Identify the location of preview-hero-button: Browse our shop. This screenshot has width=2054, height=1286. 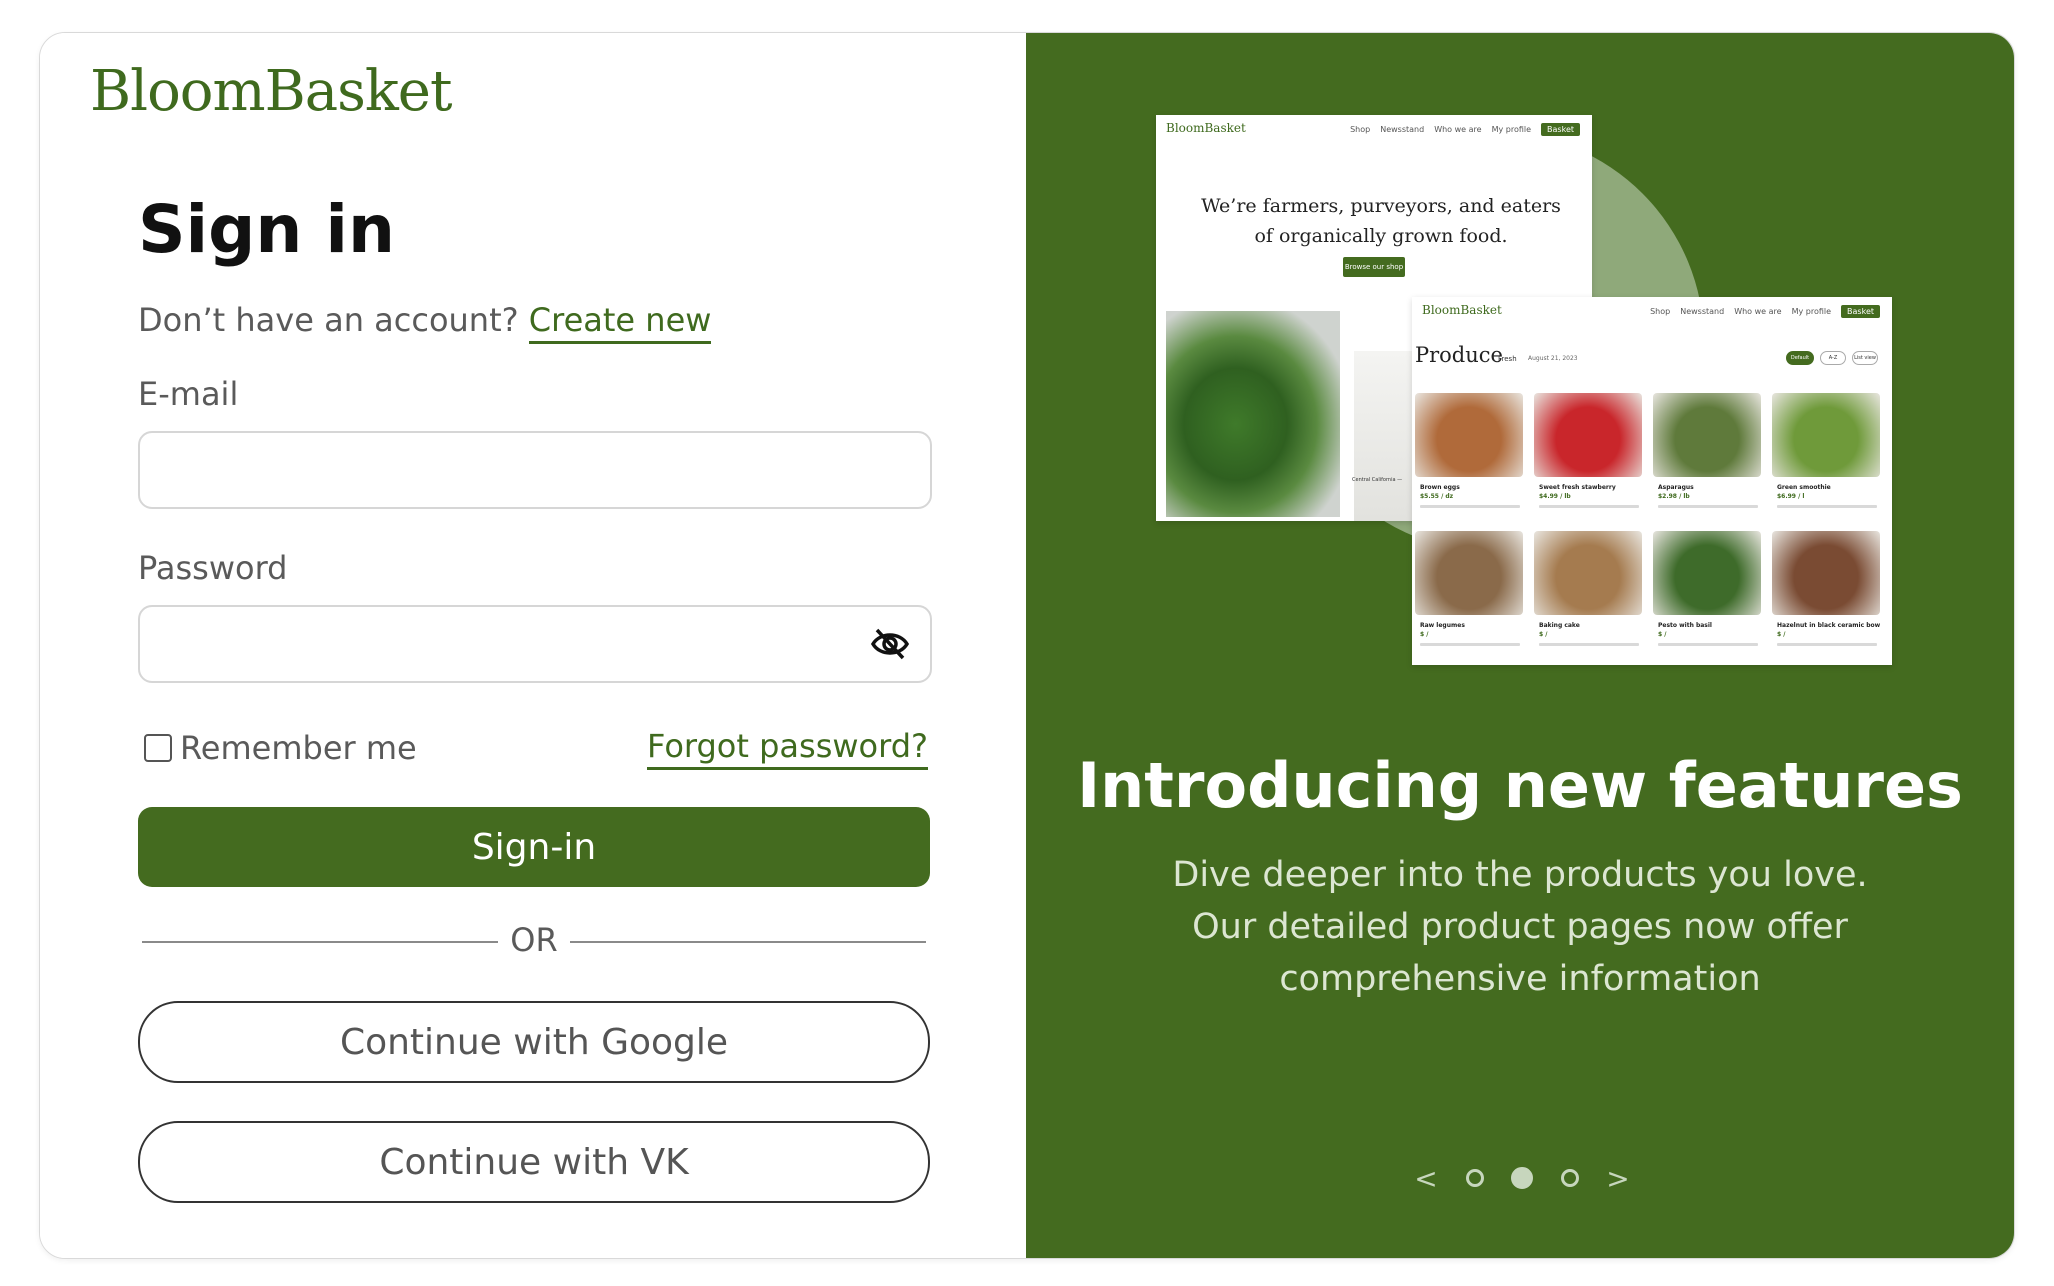
(1374, 267).